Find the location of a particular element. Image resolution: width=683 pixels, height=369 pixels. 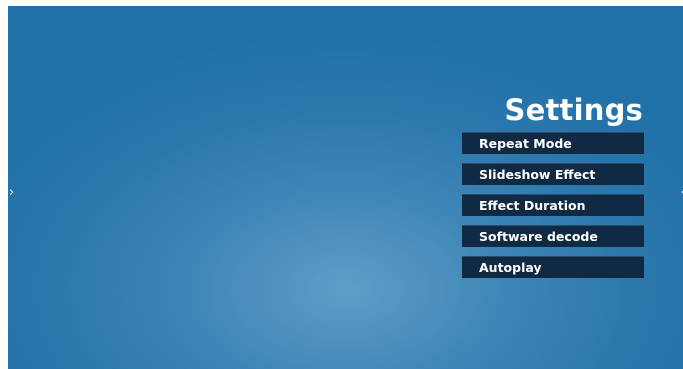

chevron-right-icon: › is located at coordinates (11, 192).